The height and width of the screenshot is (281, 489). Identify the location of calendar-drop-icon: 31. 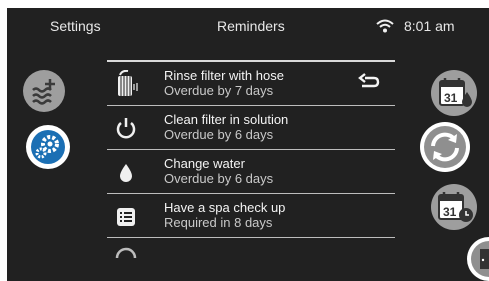
(455, 92).